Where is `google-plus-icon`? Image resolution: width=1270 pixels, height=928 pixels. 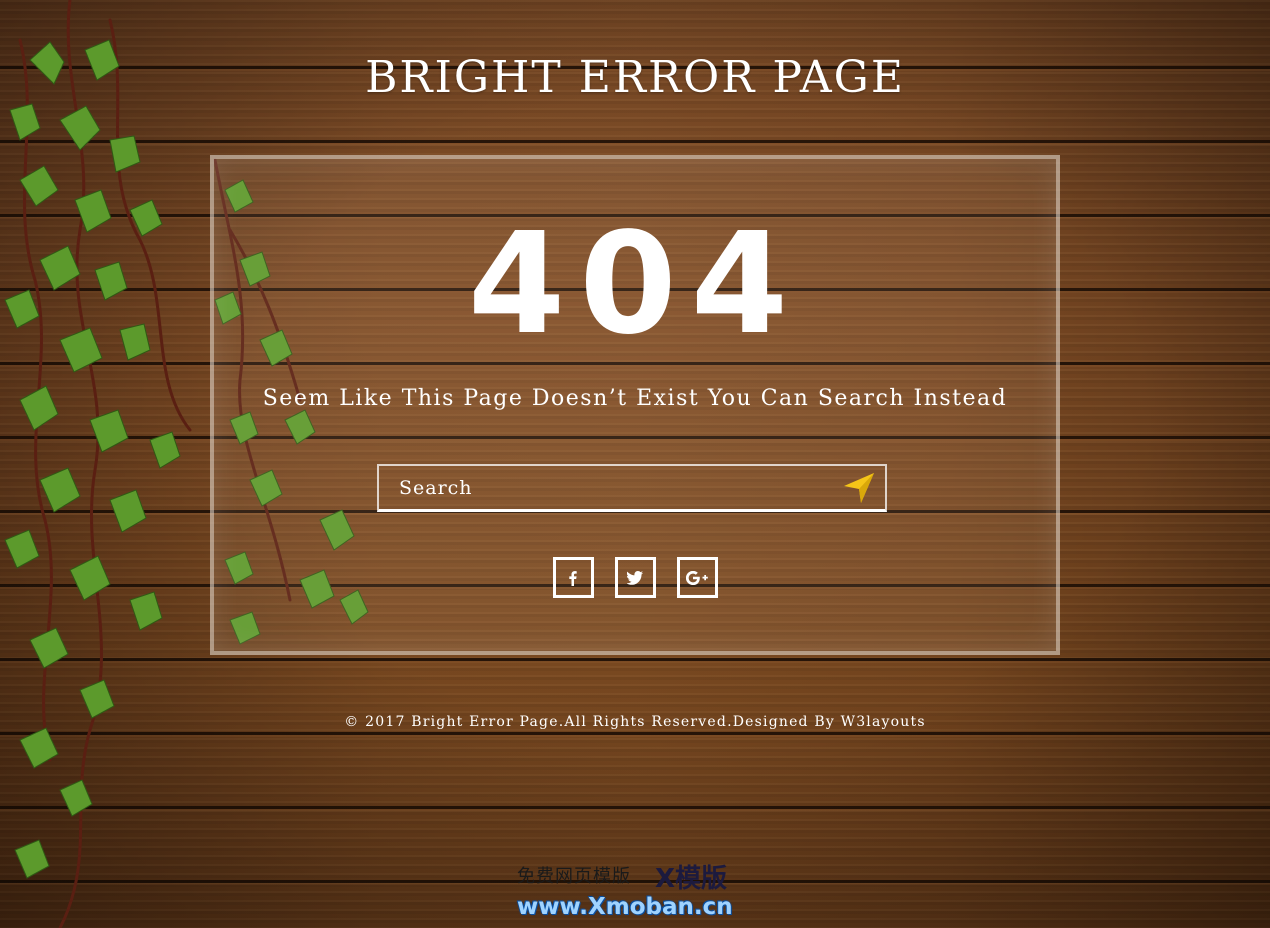
google-plus-icon is located at coordinates (697, 577).